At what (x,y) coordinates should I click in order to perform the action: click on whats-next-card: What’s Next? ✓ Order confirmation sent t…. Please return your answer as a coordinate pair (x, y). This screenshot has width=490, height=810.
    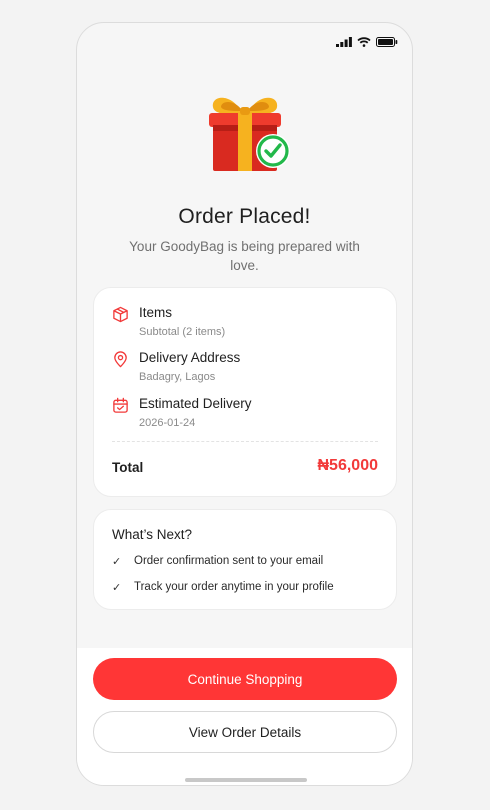
    Looking at the image, I should click on (245, 559).